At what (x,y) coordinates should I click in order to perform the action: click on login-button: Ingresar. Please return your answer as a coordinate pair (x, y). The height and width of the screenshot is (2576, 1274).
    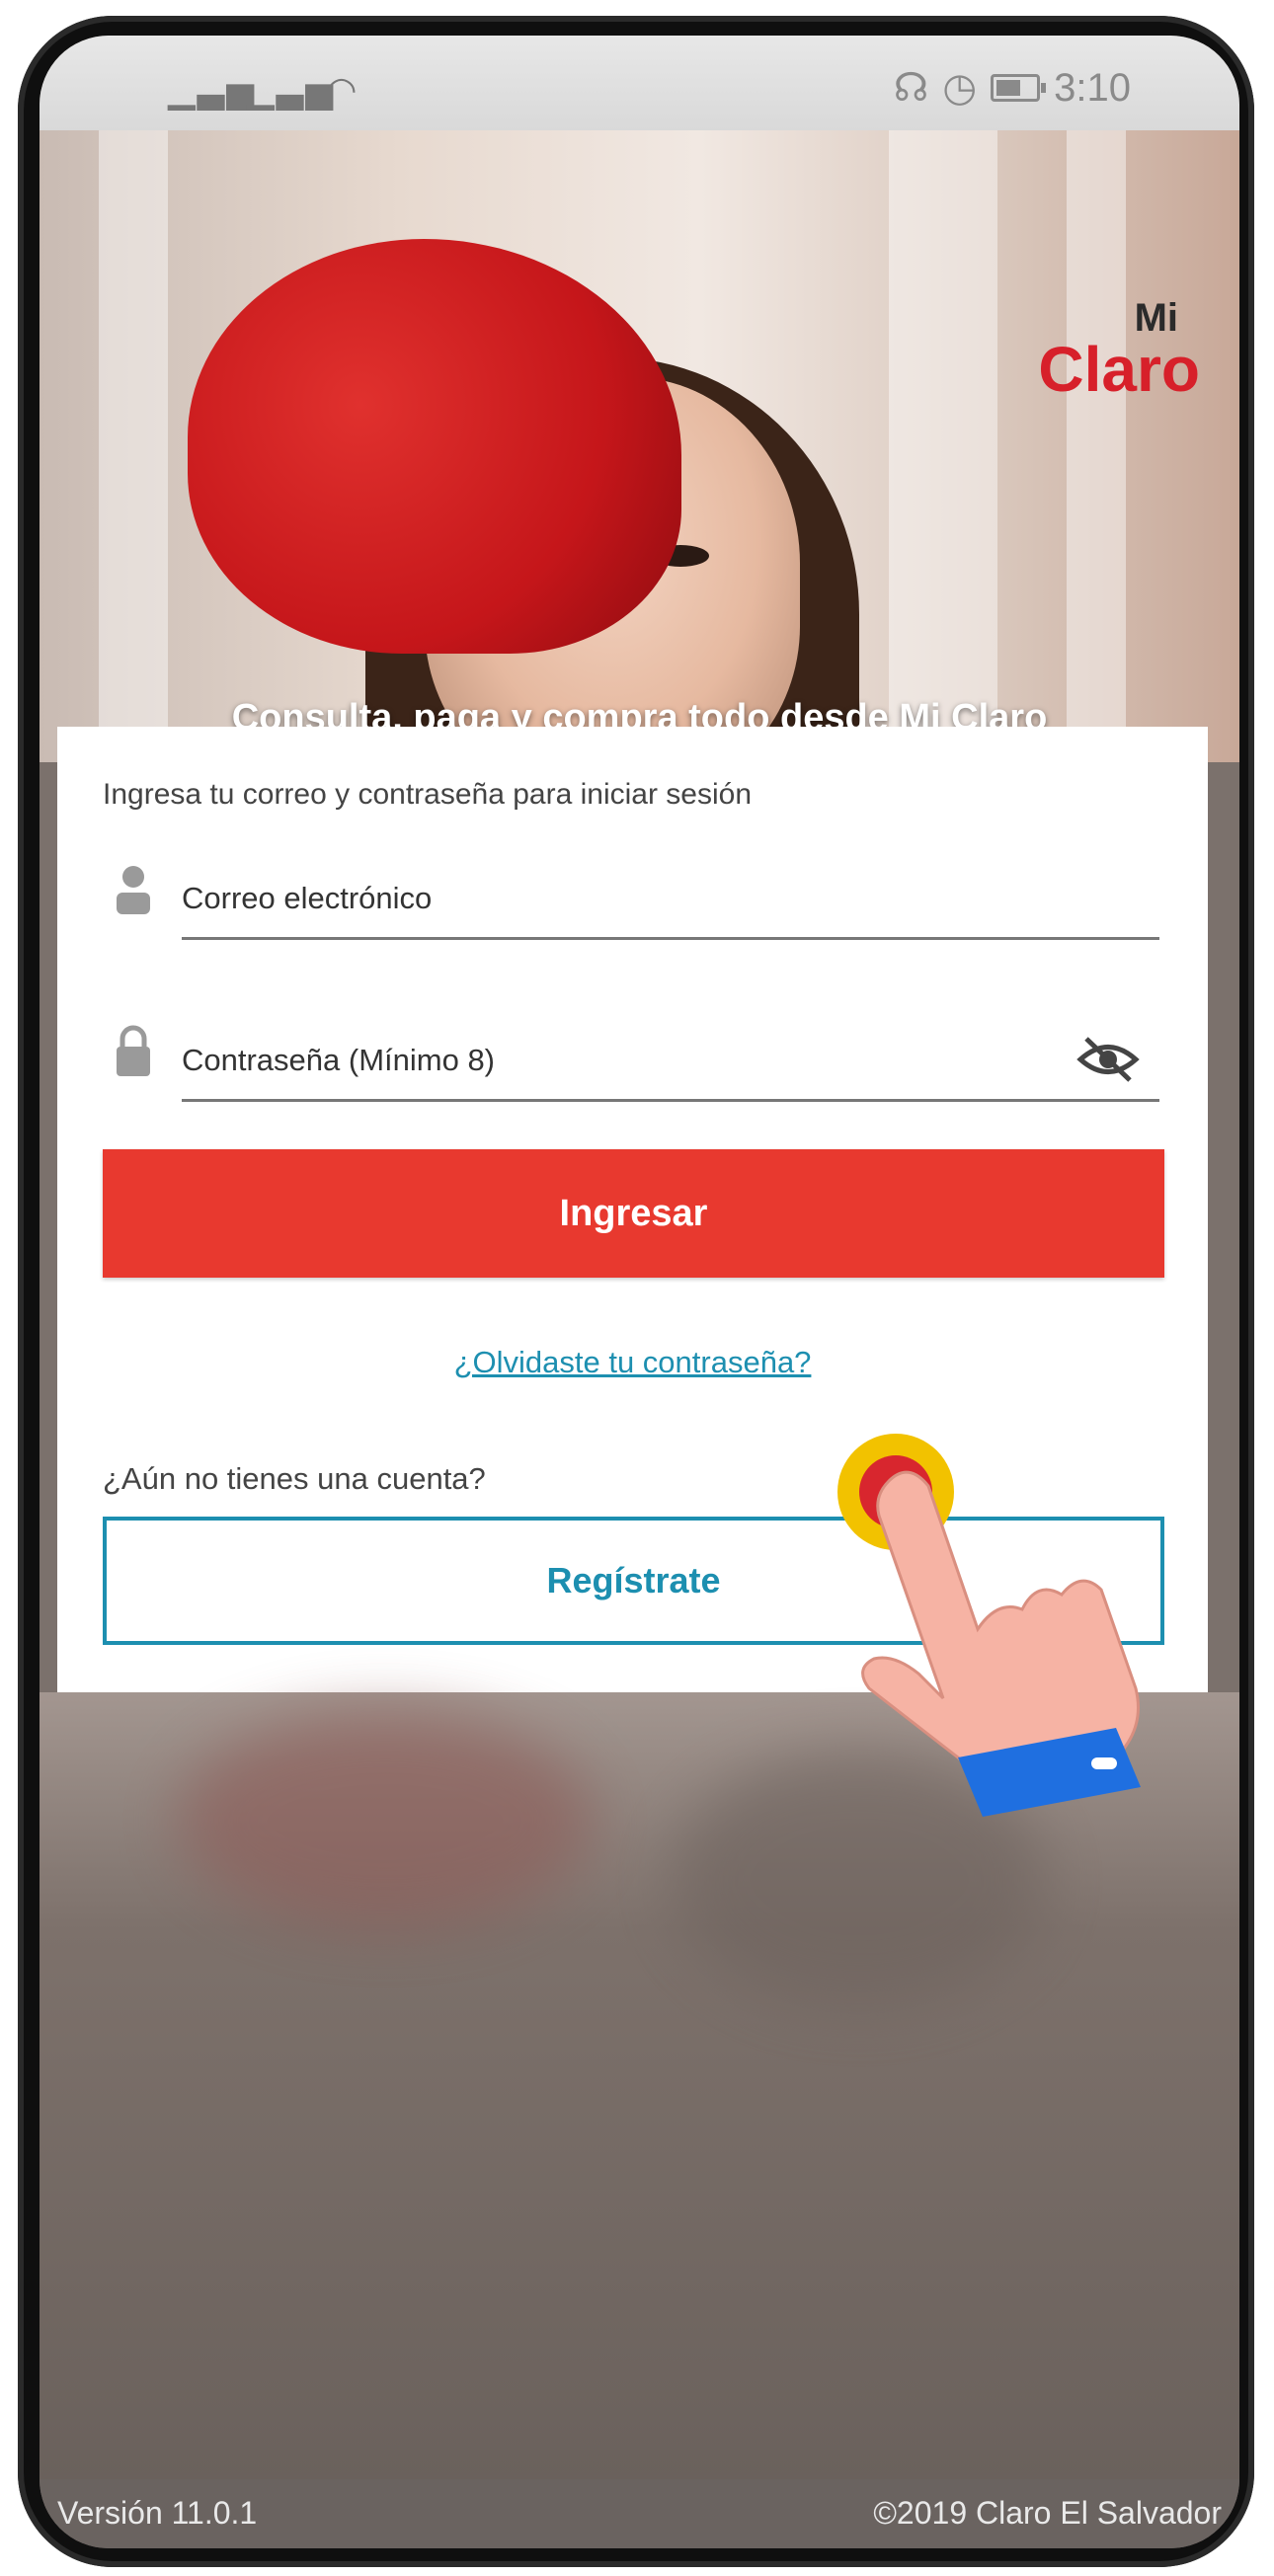
    Looking at the image, I should click on (634, 1213).